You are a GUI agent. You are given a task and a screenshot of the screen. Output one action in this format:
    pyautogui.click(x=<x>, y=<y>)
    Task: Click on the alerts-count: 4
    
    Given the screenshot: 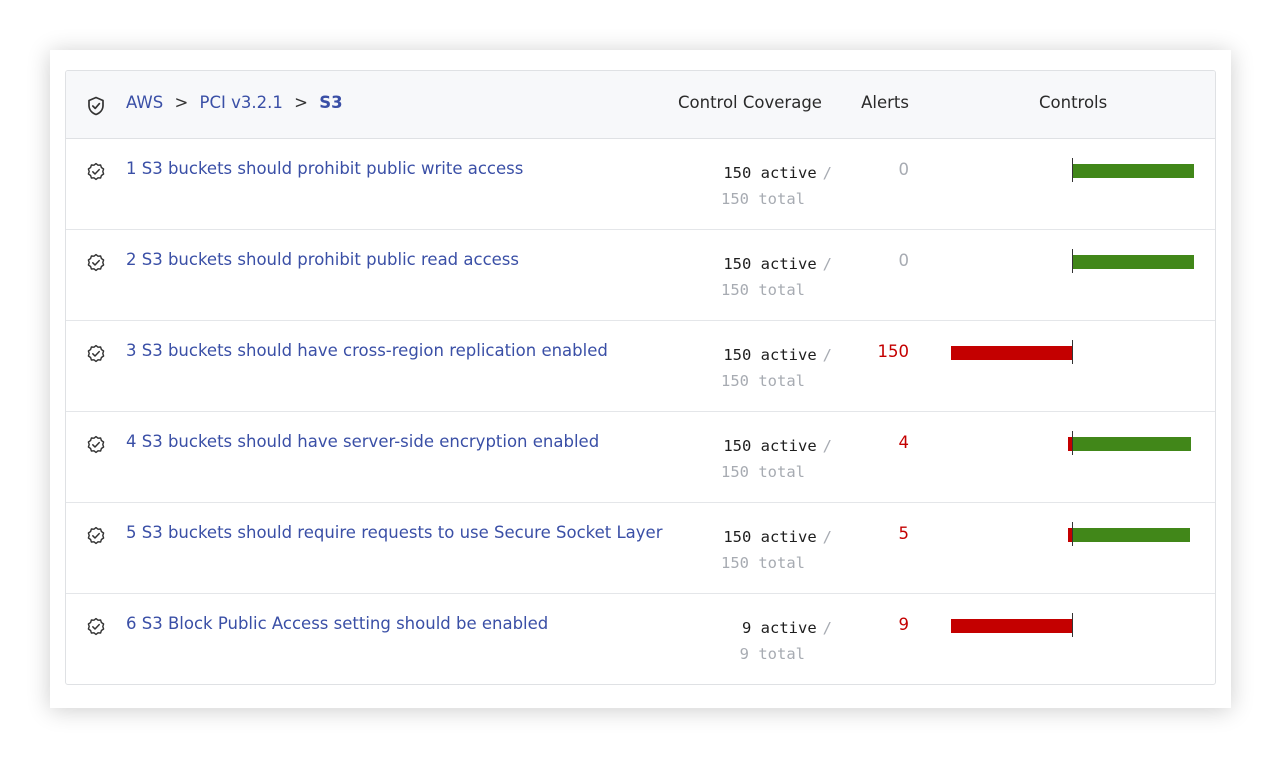 What is the action you would take?
    pyautogui.click(x=904, y=442)
    